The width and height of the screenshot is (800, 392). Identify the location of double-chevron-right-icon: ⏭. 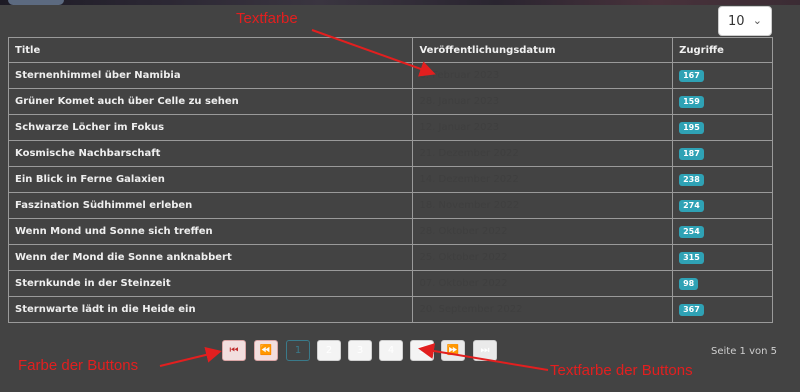
(485, 350).